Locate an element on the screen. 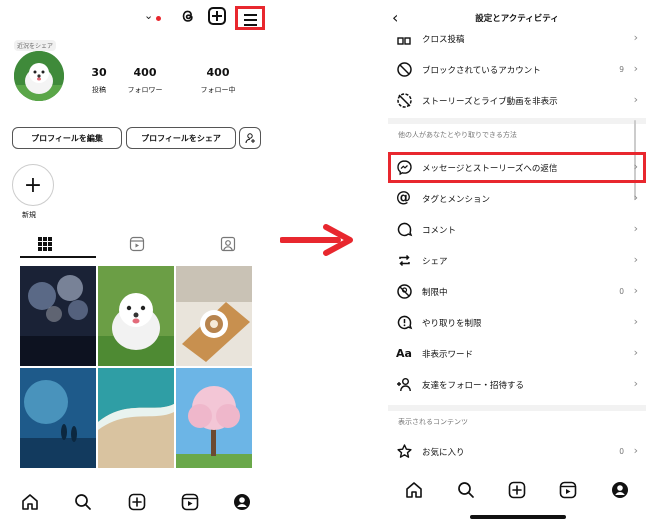  discover-people-button is located at coordinates (250, 138).